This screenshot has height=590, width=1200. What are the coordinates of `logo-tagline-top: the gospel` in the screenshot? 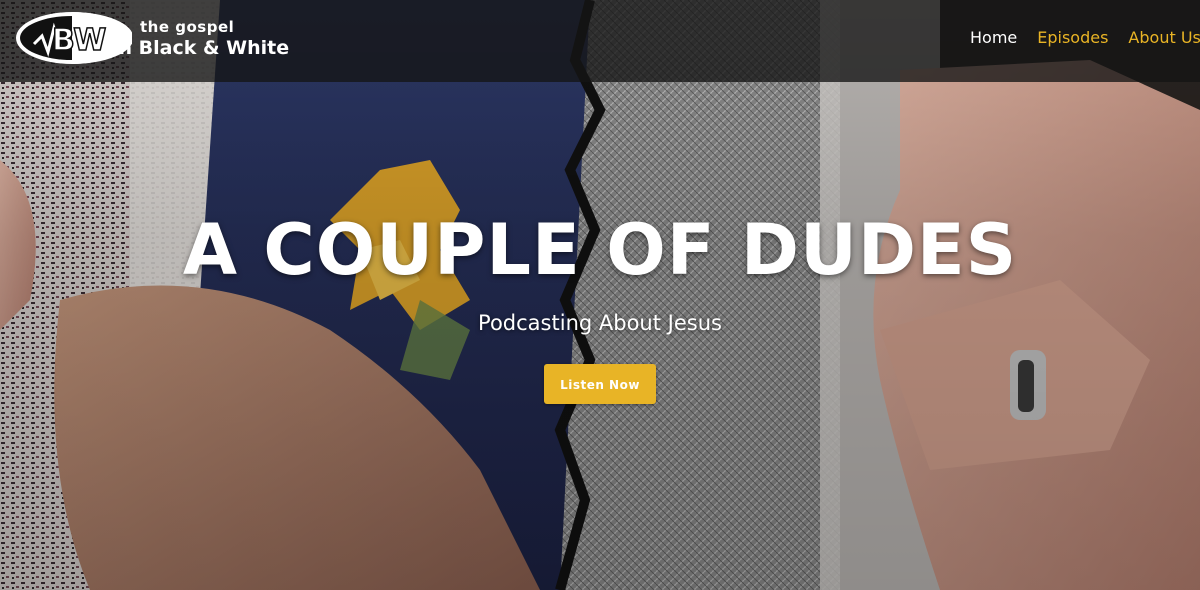 It's located at (187, 27).